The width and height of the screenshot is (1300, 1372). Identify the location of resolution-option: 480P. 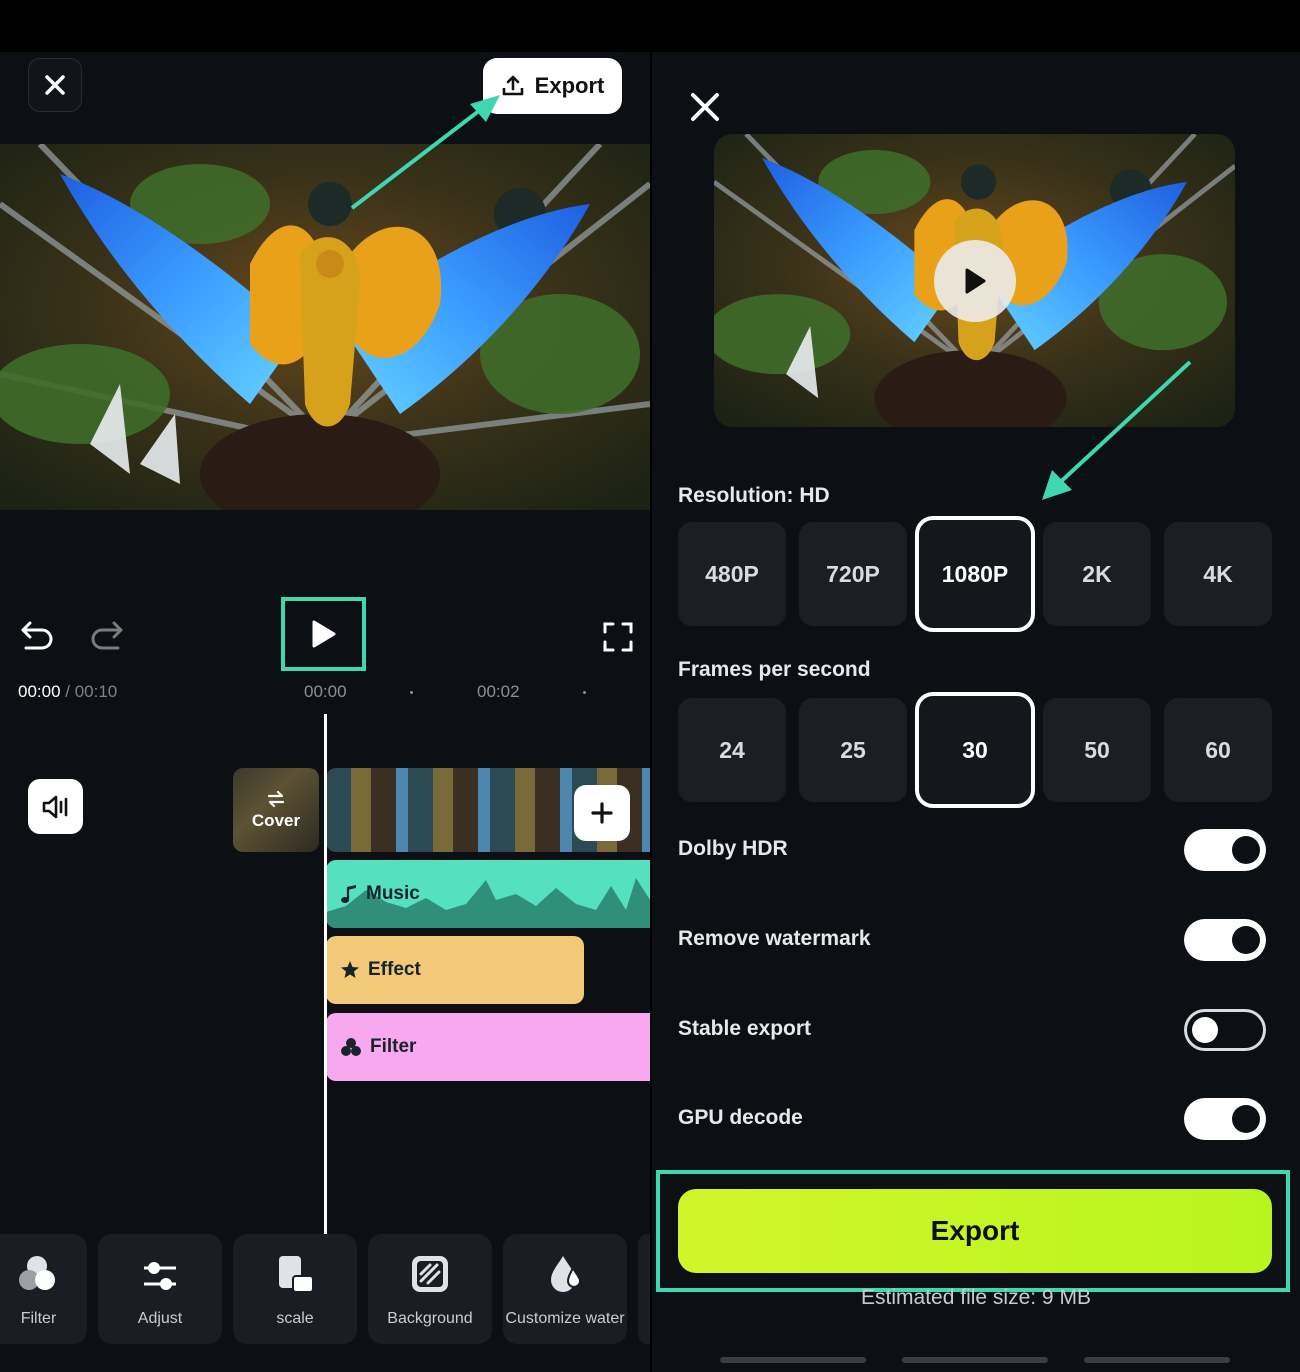
(732, 574).